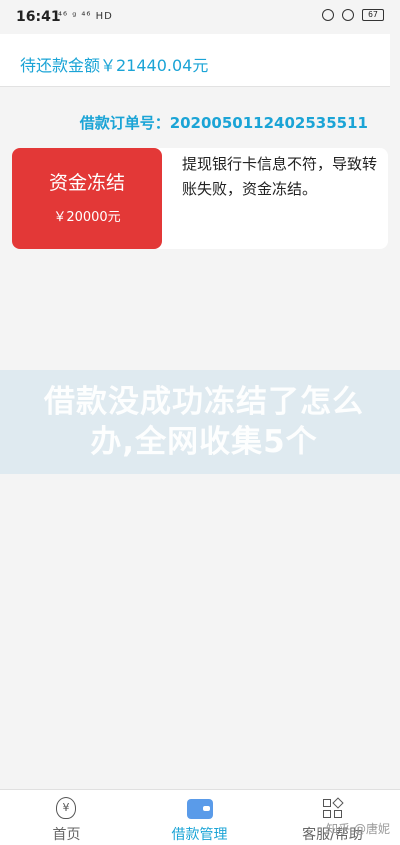 The width and height of the screenshot is (400, 845). What do you see at coordinates (223, 123) in the screenshot?
I see `order-number: 借款订单号：2020050112402535511` at bounding box center [223, 123].